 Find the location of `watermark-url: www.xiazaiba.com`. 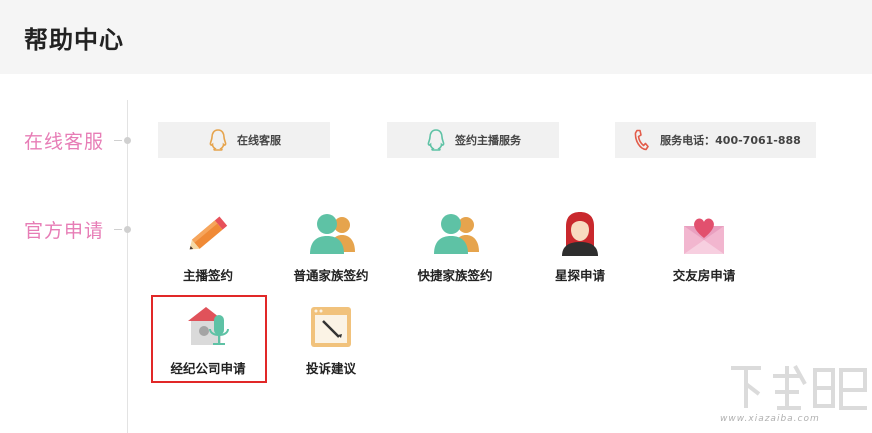

watermark-url: www.xiazaiba.com is located at coordinates (770, 419).